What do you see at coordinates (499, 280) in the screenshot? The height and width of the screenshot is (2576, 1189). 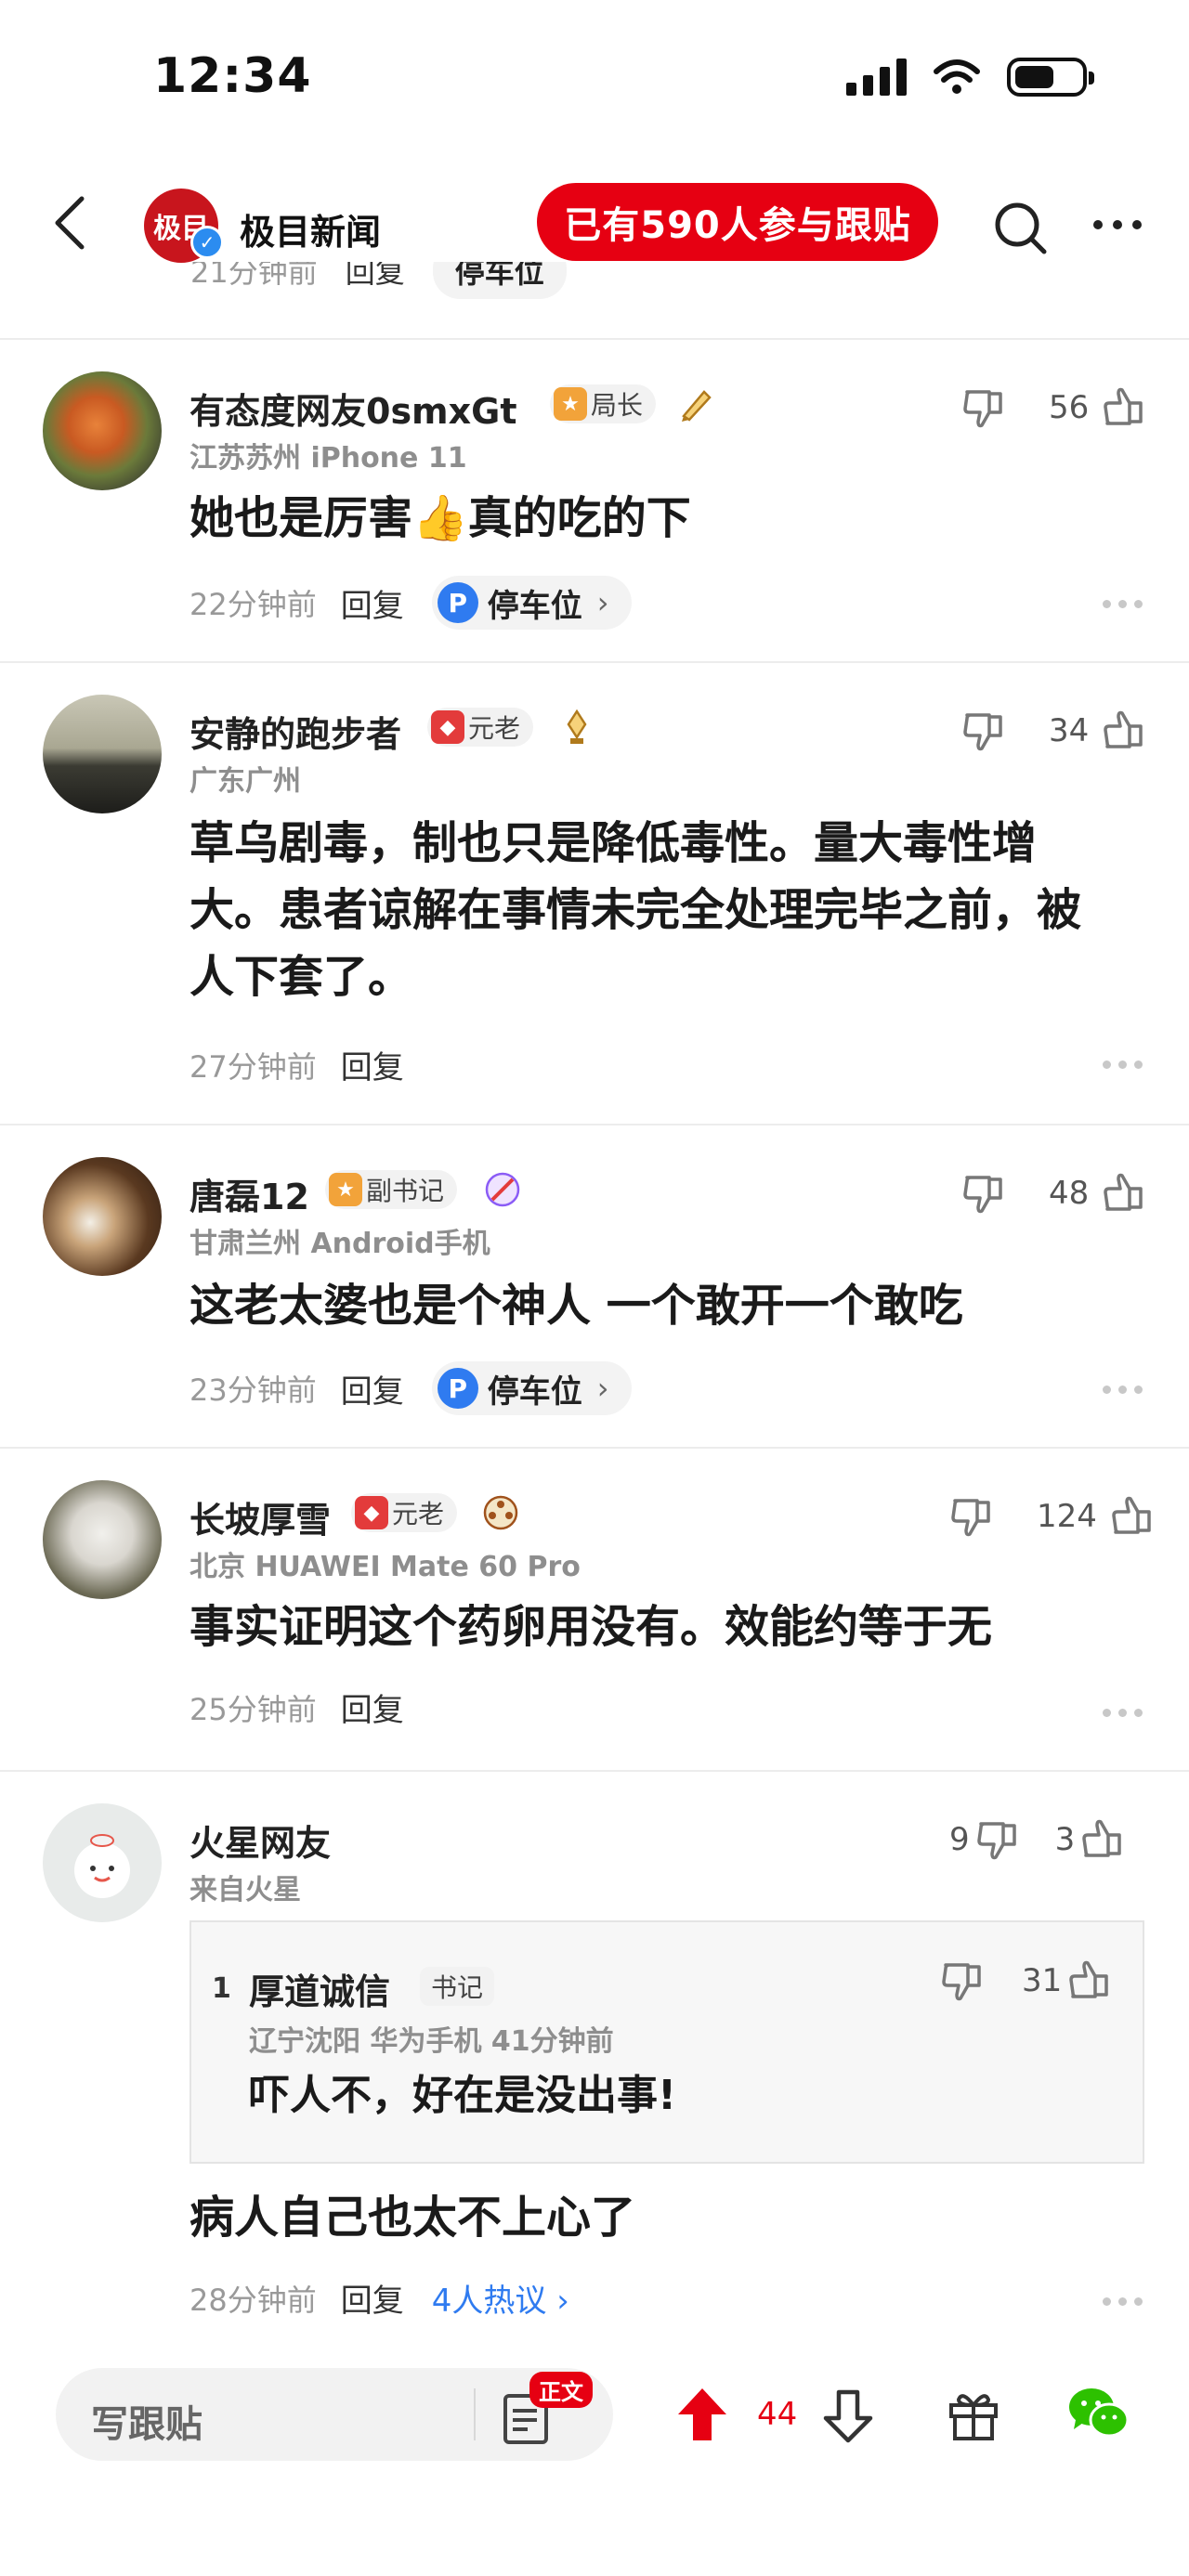 I see `parking-chip: 停车位` at bounding box center [499, 280].